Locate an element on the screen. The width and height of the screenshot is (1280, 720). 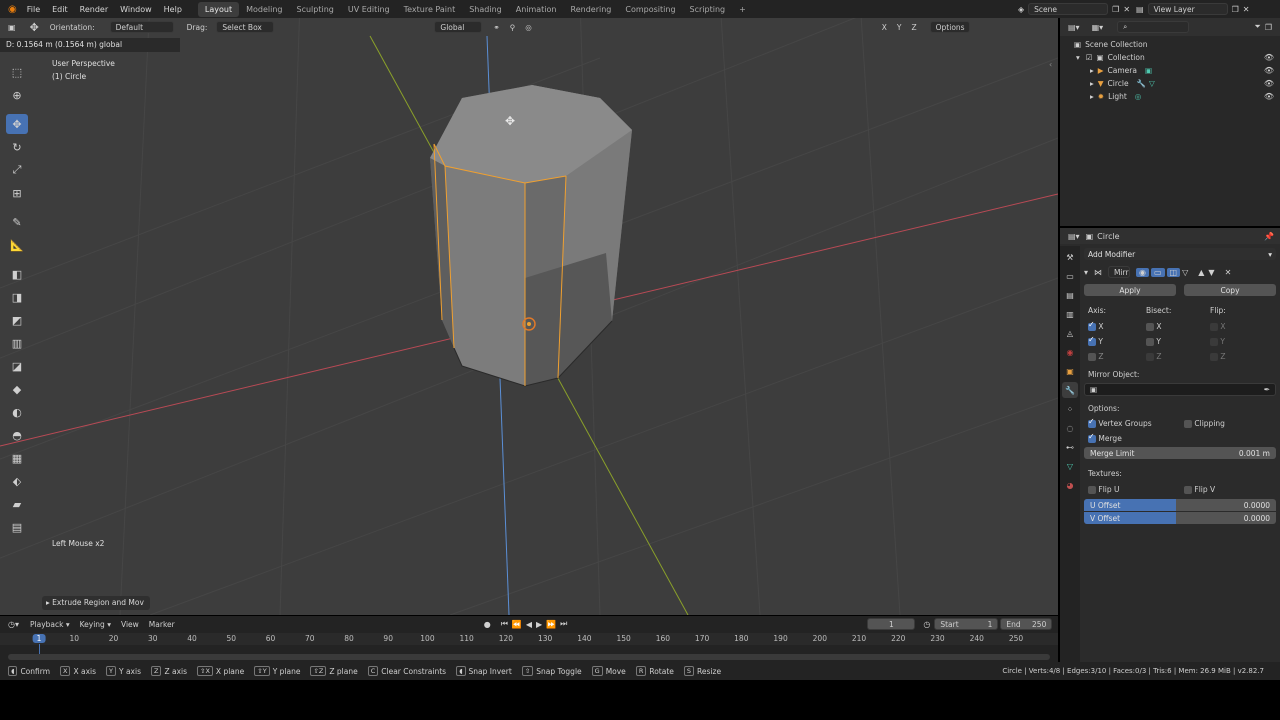
add-workspace-icon: + is located at coordinates (742, 9).